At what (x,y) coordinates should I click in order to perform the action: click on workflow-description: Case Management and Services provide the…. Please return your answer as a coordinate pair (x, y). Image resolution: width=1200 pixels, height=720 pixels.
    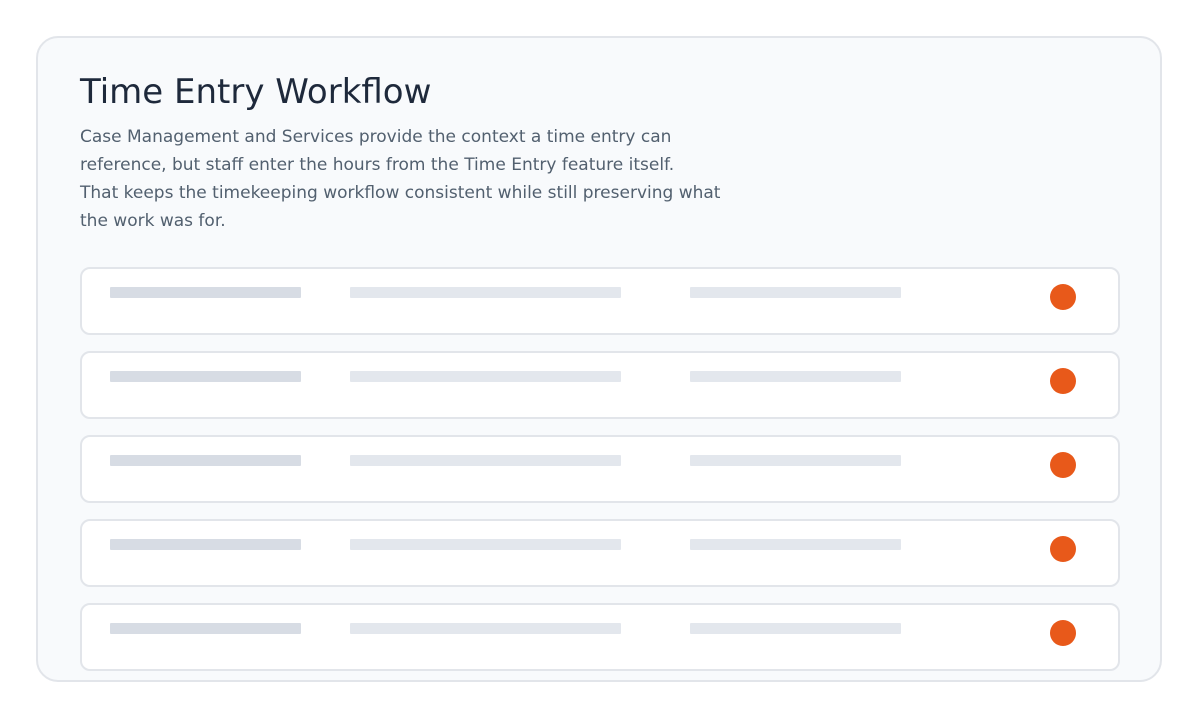
    Looking at the image, I should click on (430, 179).